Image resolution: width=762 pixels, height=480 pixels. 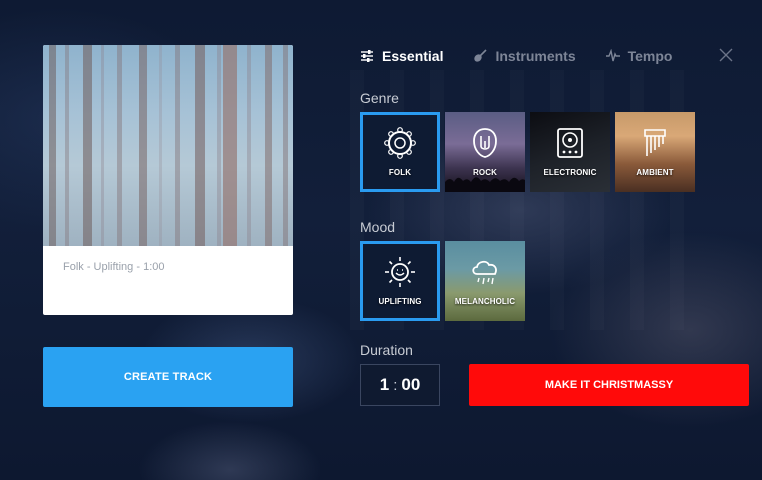 What do you see at coordinates (535, 56) in the screenshot?
I see `tab-label: Instruments` at bounding box center [535, 56].